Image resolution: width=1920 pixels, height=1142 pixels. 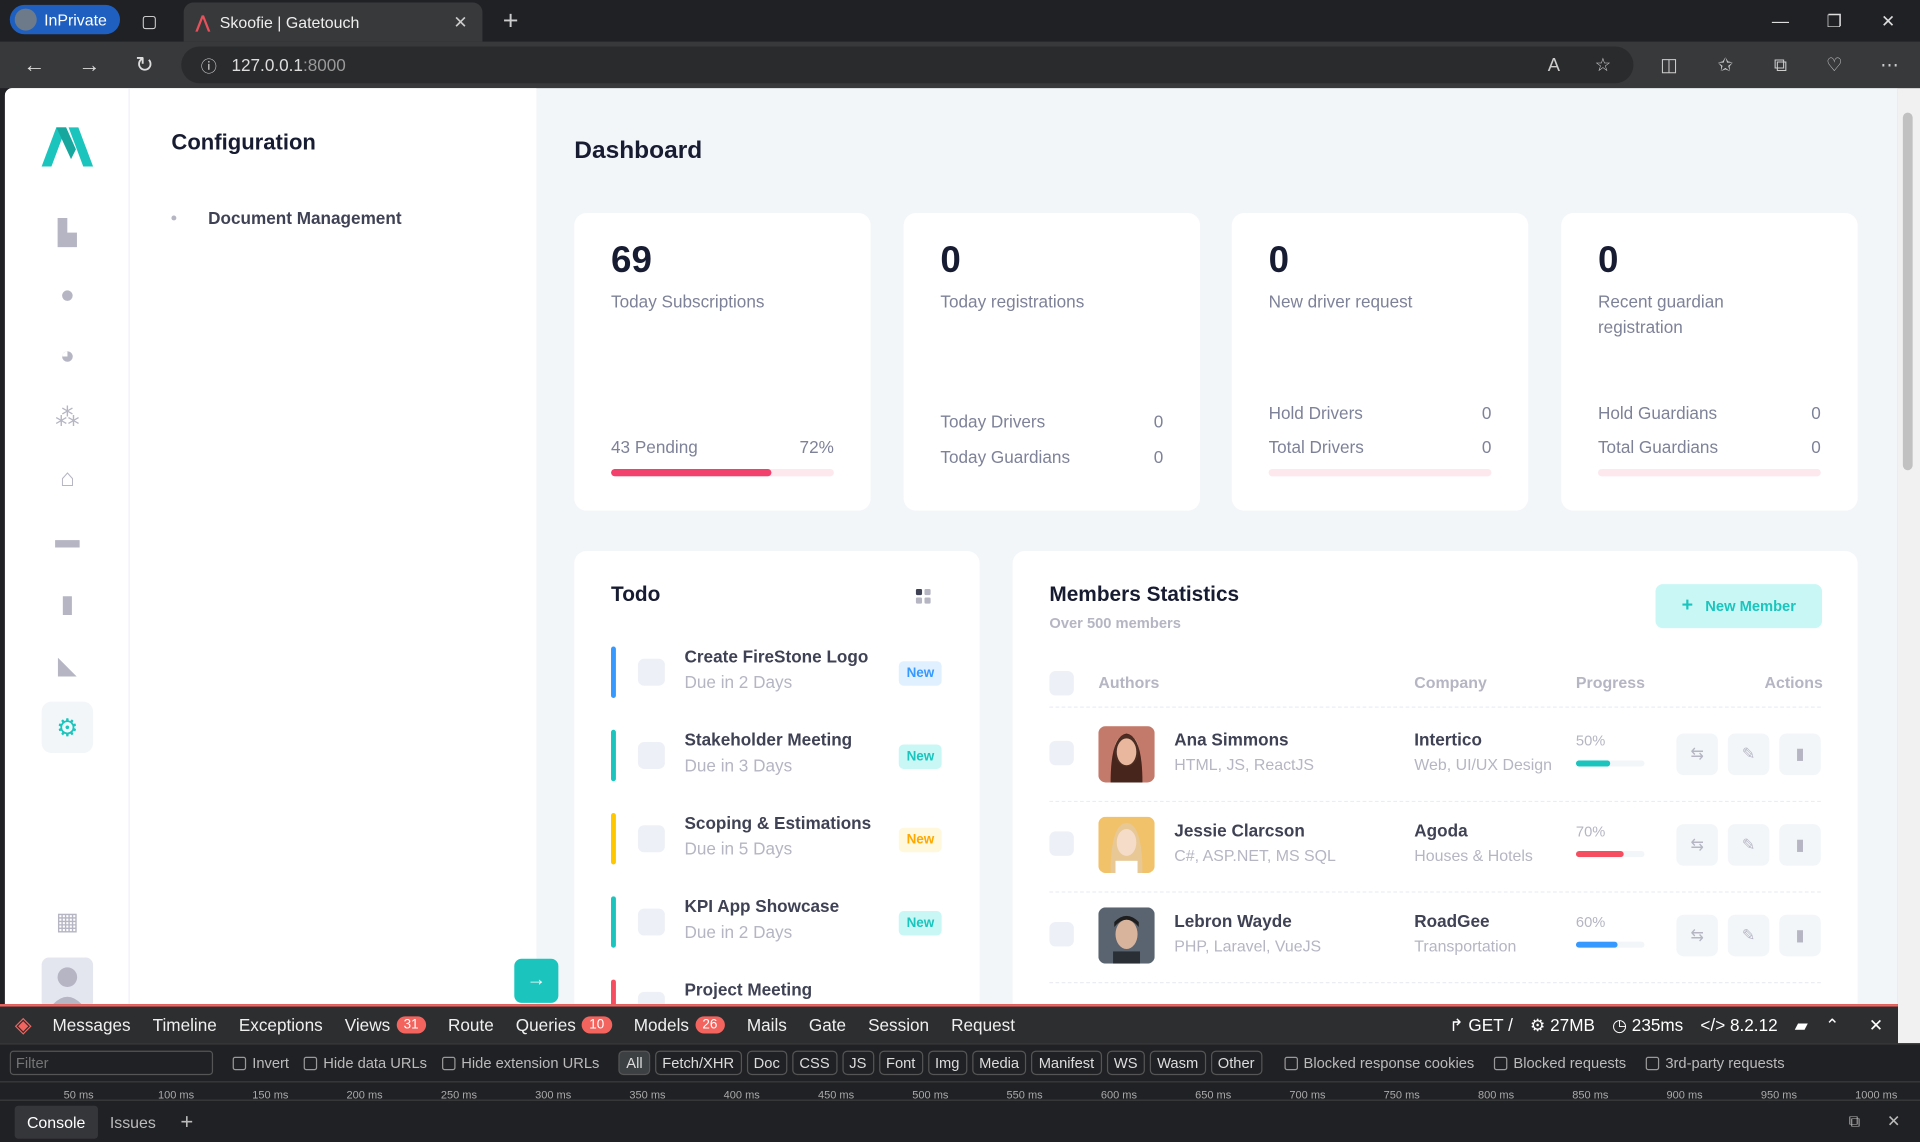 I want to click on collections-icon: ⧉, so click(x=1780, y=65).